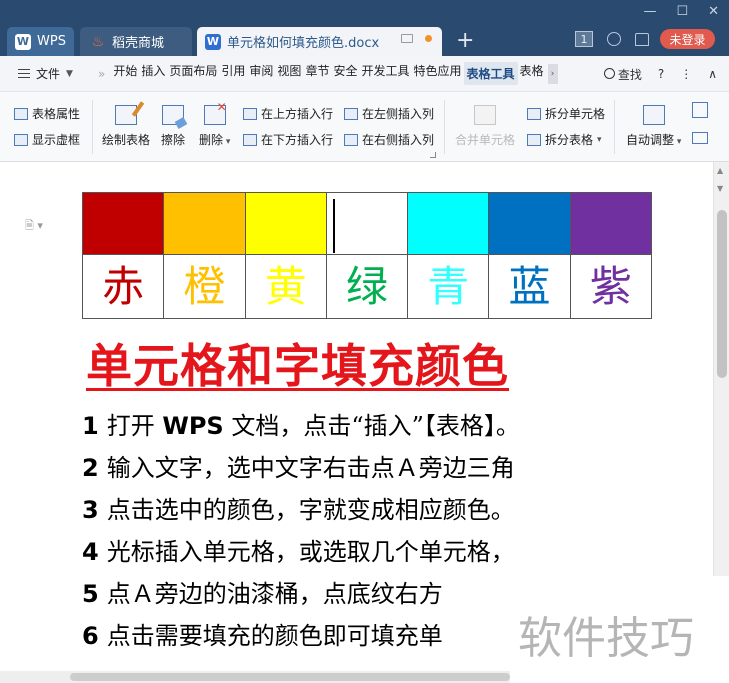 Image resolution: width=729 pixels, height=683 pixels. I want to click on color-word-row: 赤 橙 黄 绿 青 蓝 紫, so click(367, 286).